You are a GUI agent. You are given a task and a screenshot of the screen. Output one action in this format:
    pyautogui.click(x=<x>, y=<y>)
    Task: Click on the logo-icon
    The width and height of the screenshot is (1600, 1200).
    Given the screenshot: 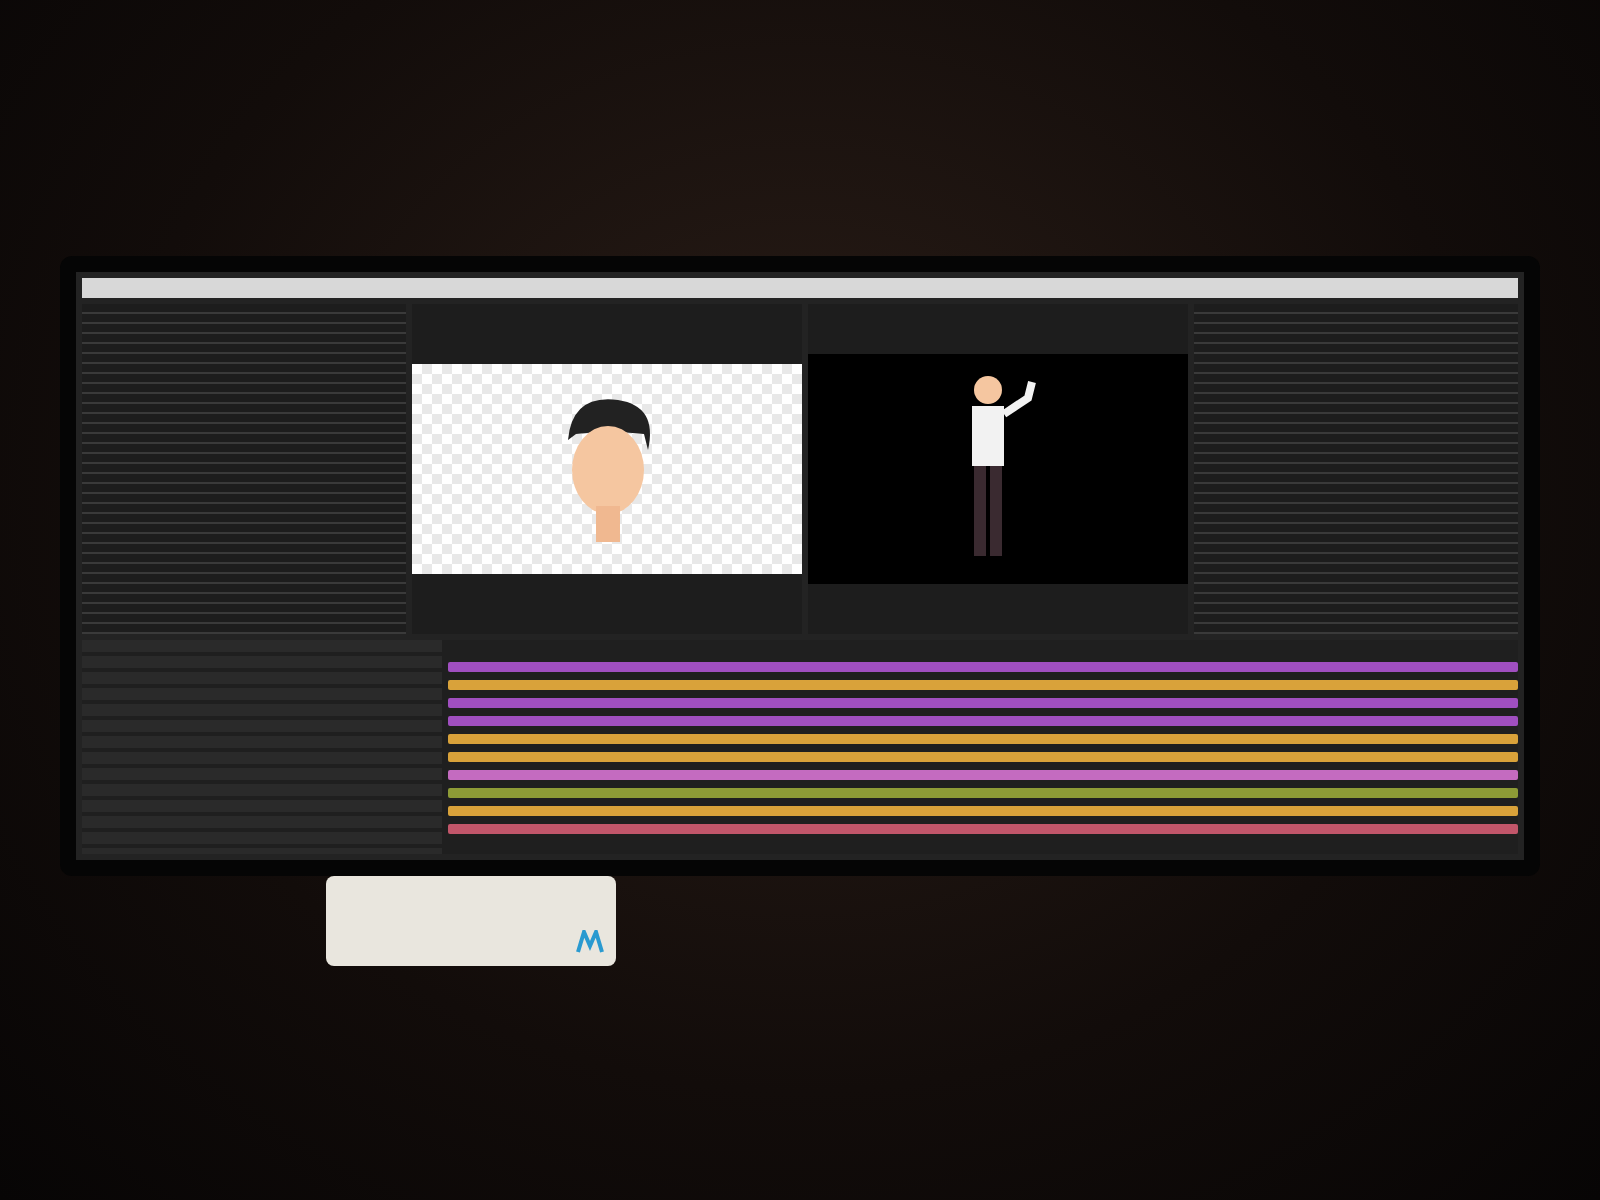 What is the action you would take?
    pyautogui.click(x=589, y=942)
    